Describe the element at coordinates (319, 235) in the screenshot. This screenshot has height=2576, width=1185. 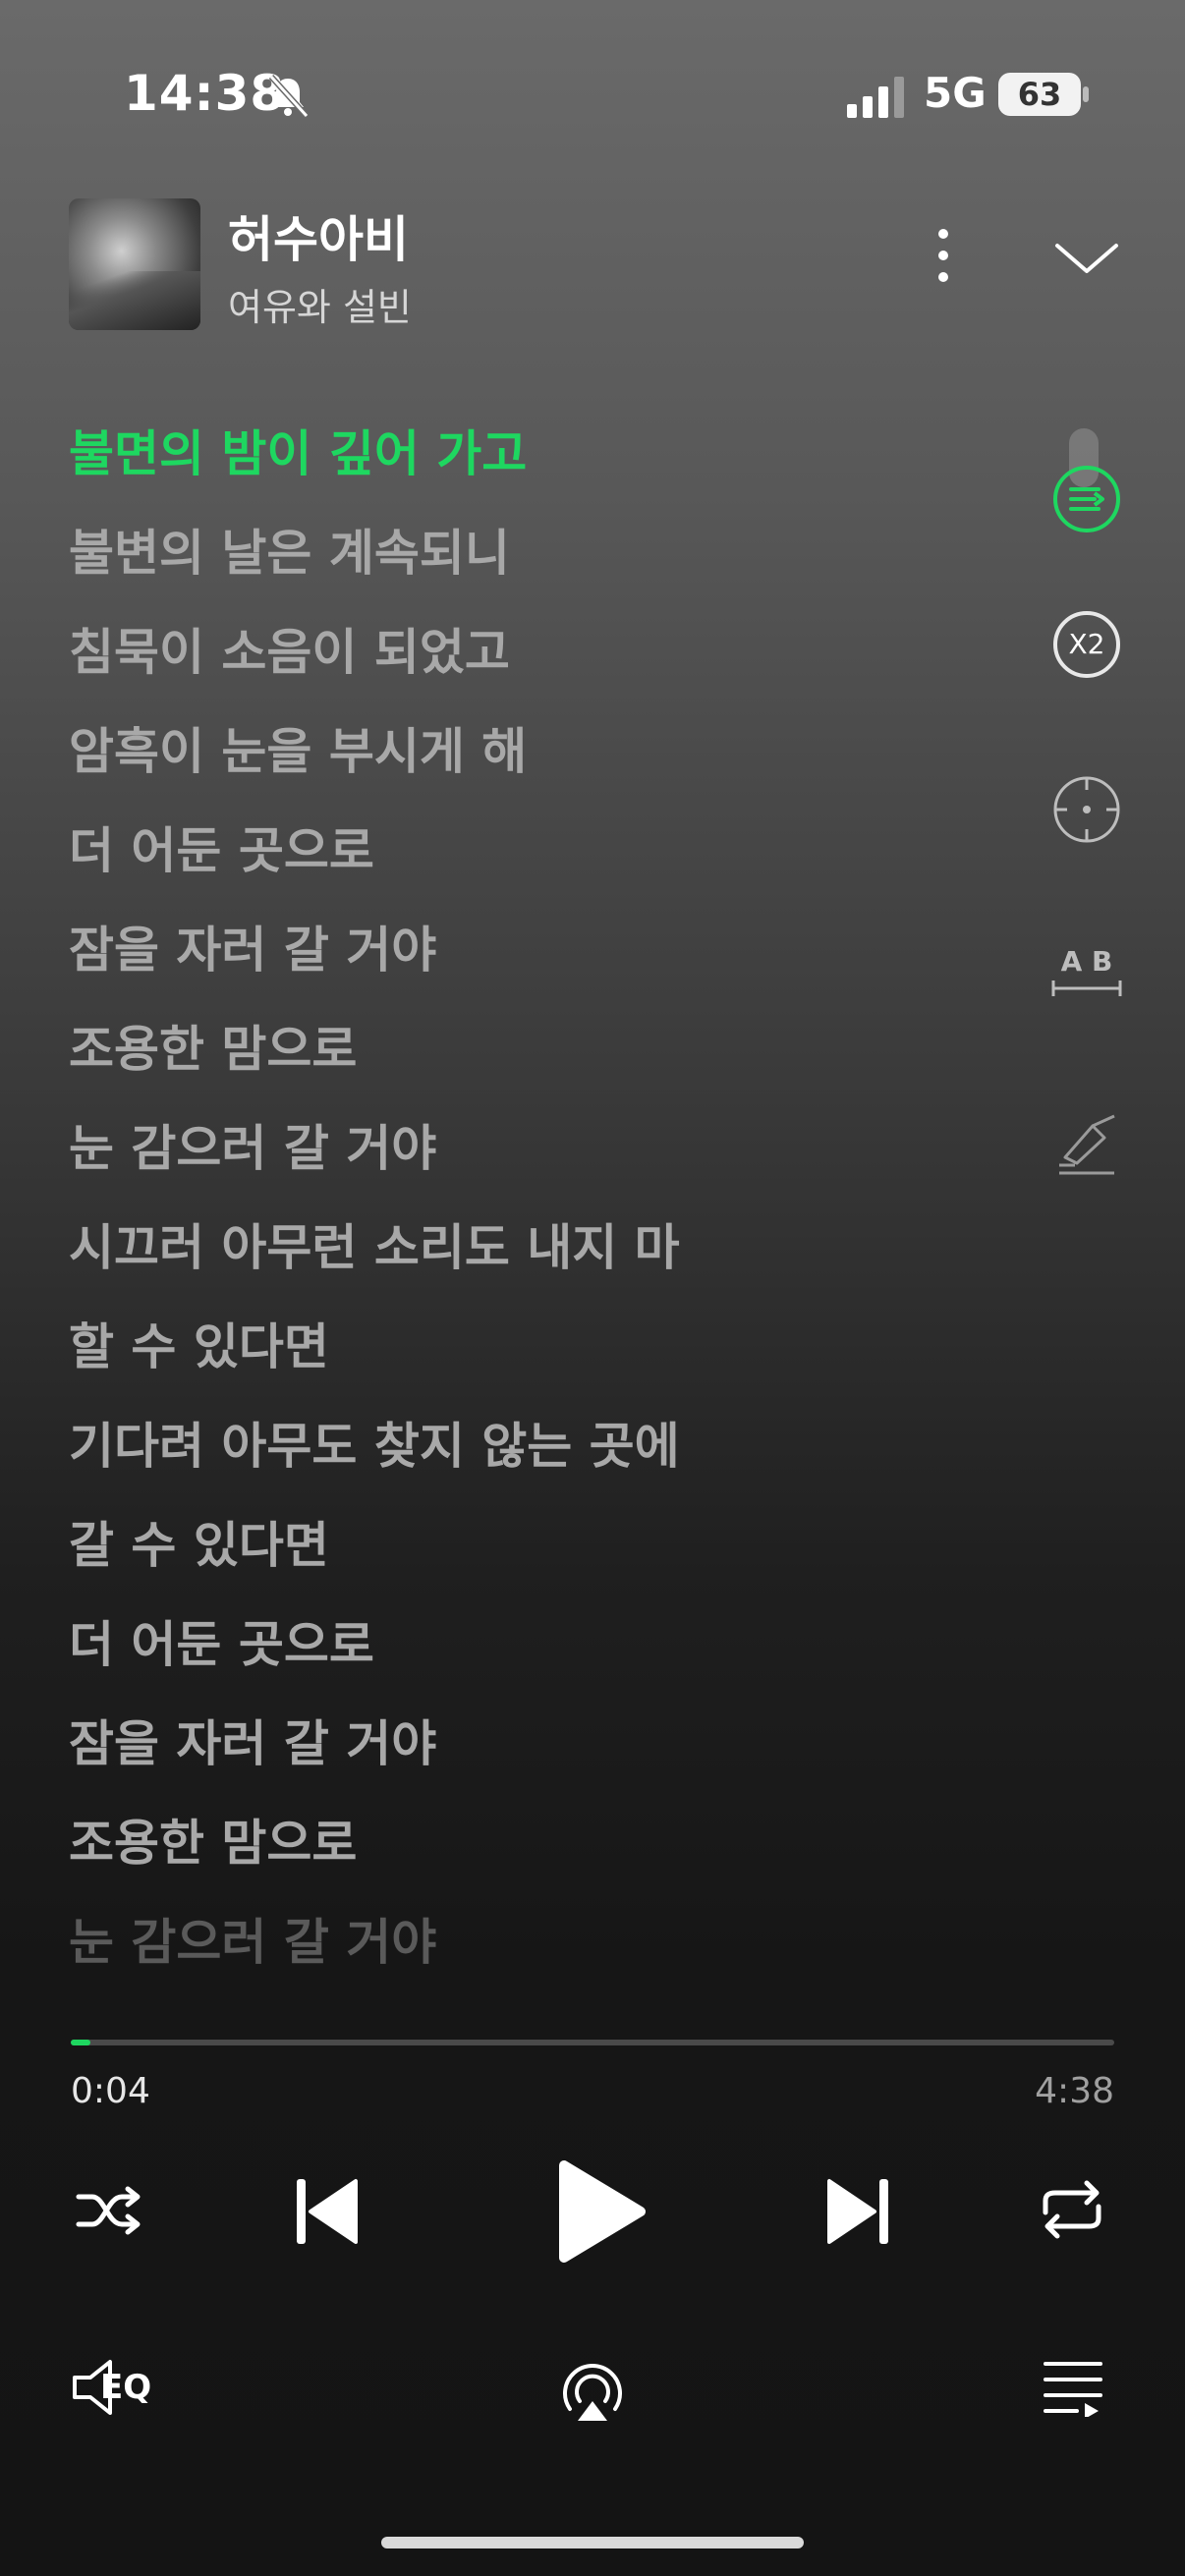
I see `track-title: 허수아비` at that location.